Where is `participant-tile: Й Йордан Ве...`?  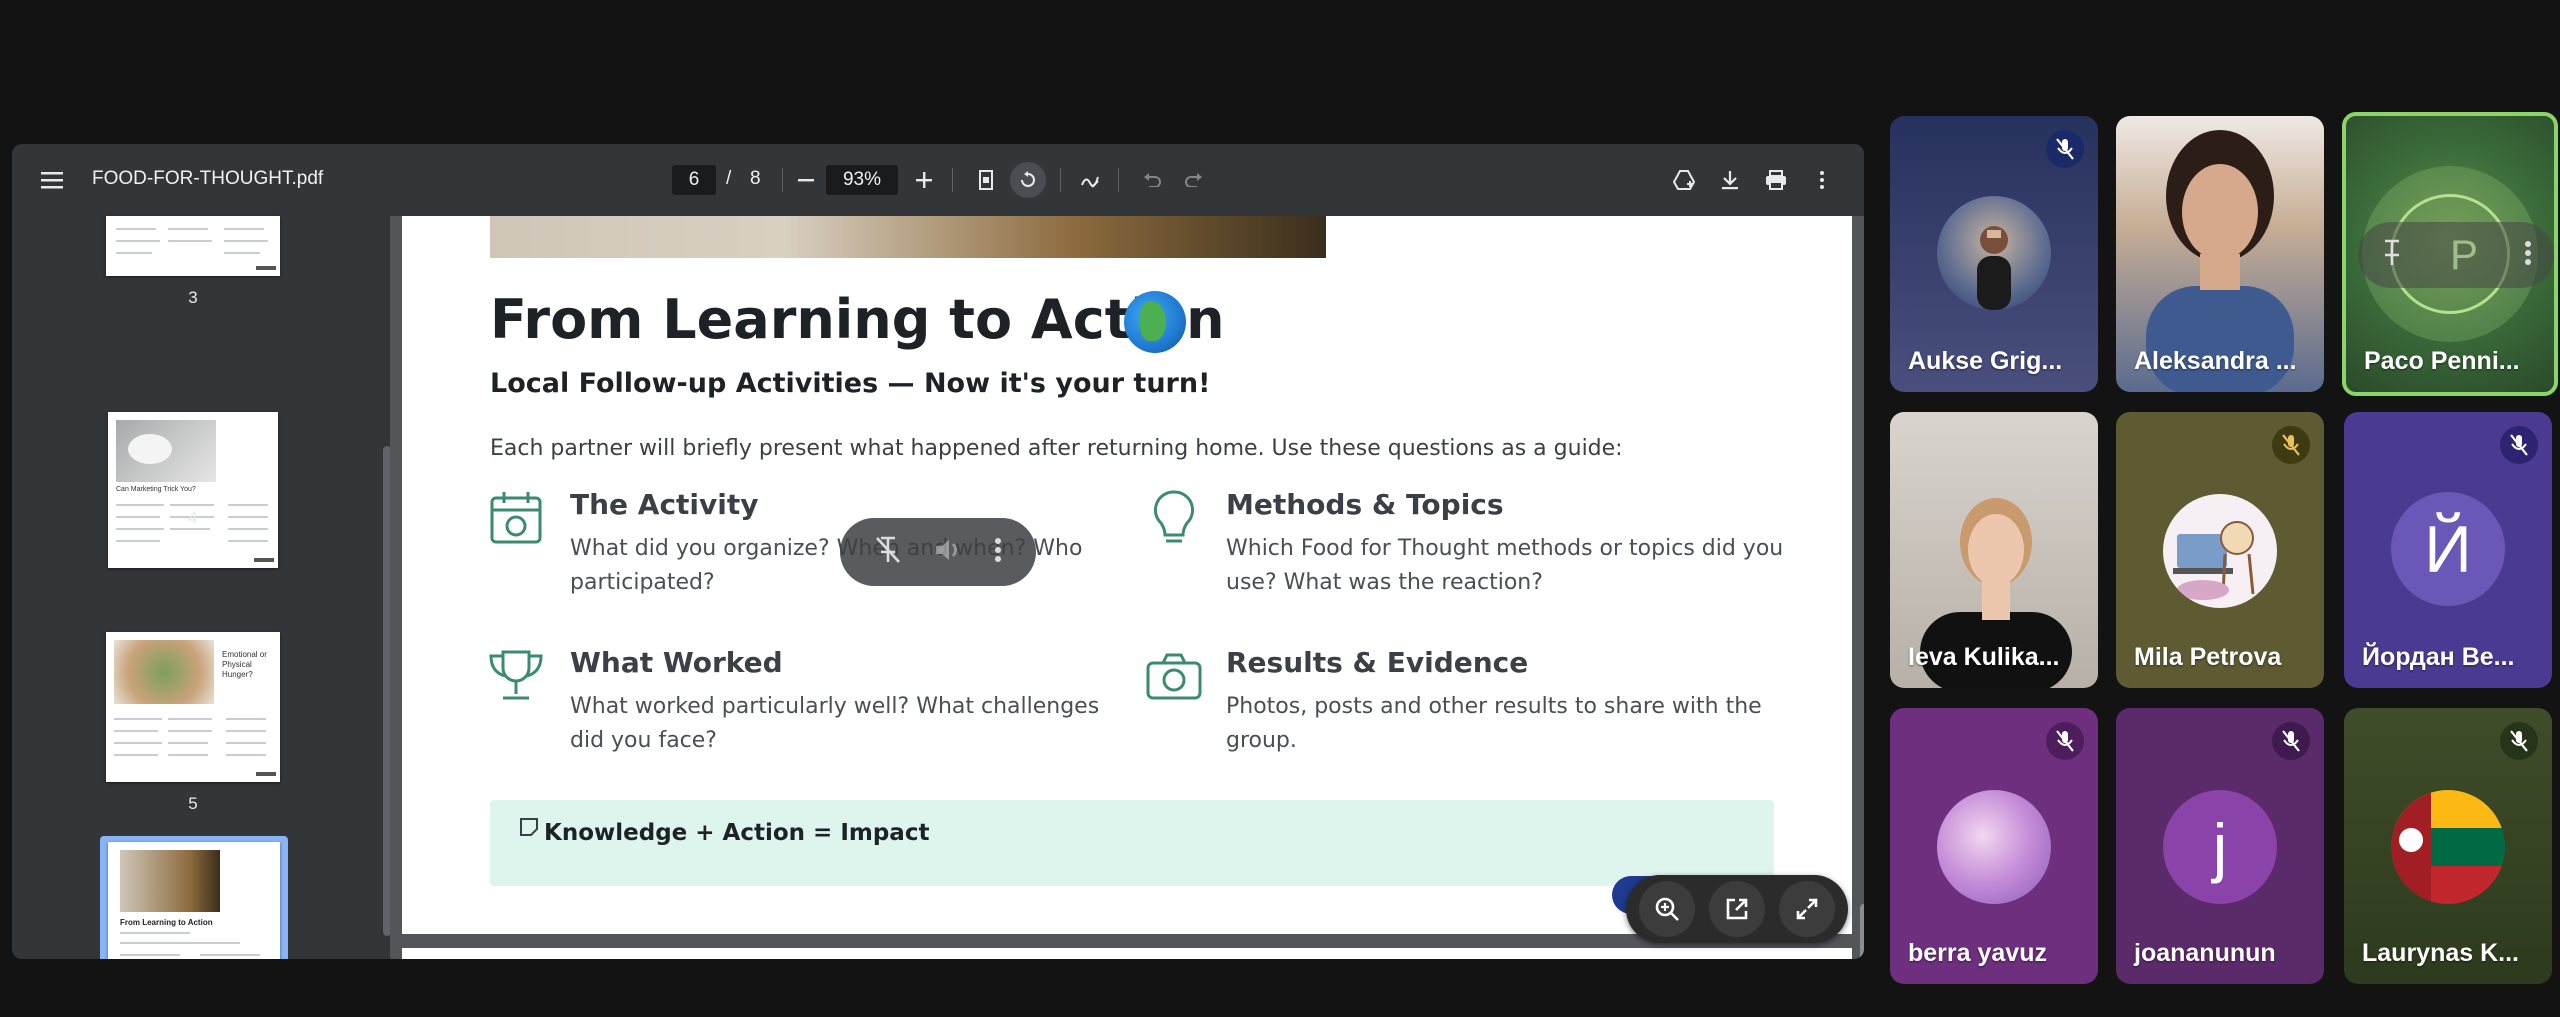 participant-tile: Й Йордан Ве... is located at coordinates (2448, 550).